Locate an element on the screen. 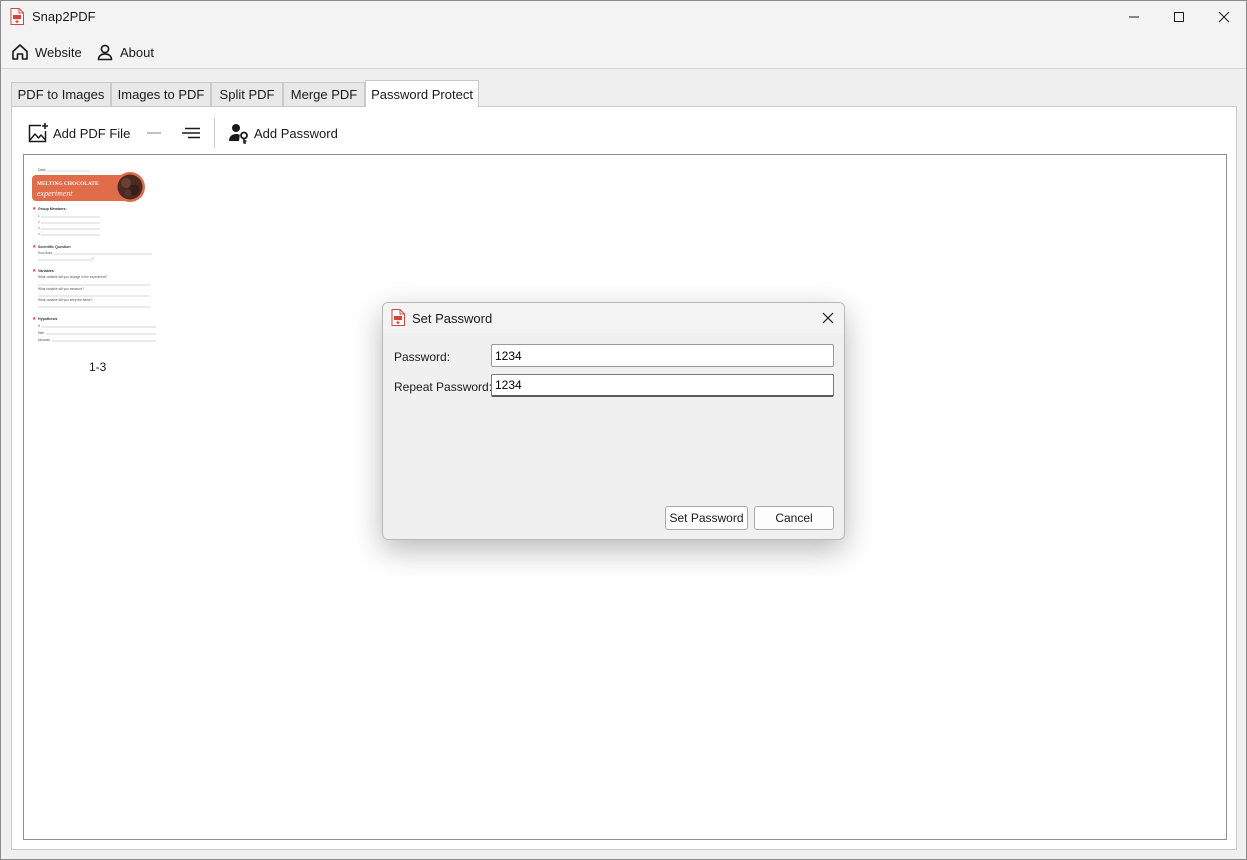  home-icon is located at coordinates (20, 52).